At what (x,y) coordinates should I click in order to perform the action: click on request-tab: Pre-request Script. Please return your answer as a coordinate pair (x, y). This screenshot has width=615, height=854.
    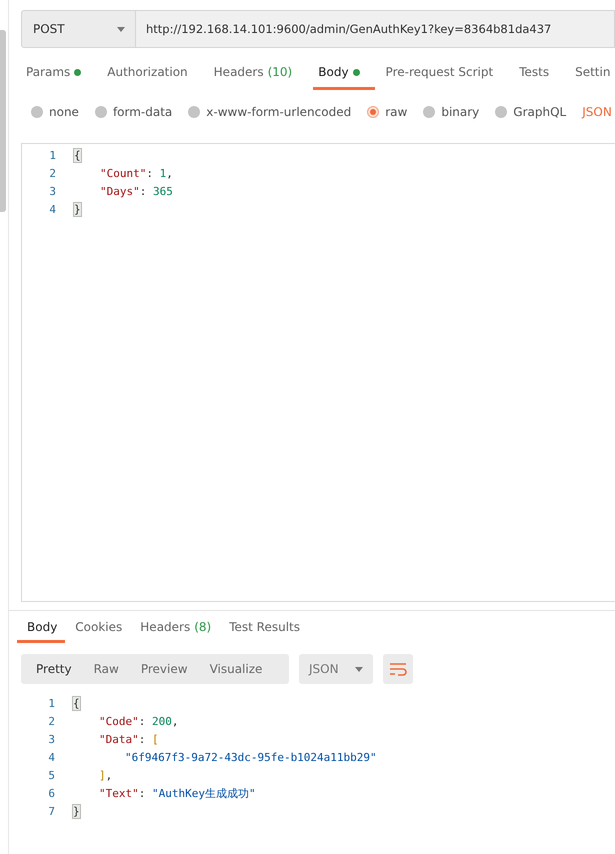
    Looking at the image, I should click on (444, 75).